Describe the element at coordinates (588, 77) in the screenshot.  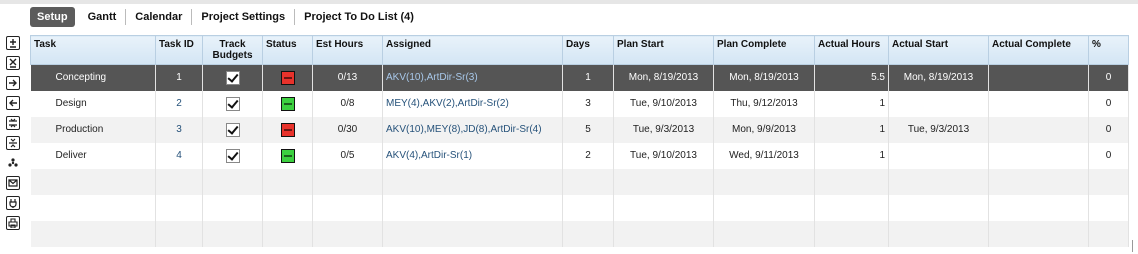
I see `days: 1` at that location.